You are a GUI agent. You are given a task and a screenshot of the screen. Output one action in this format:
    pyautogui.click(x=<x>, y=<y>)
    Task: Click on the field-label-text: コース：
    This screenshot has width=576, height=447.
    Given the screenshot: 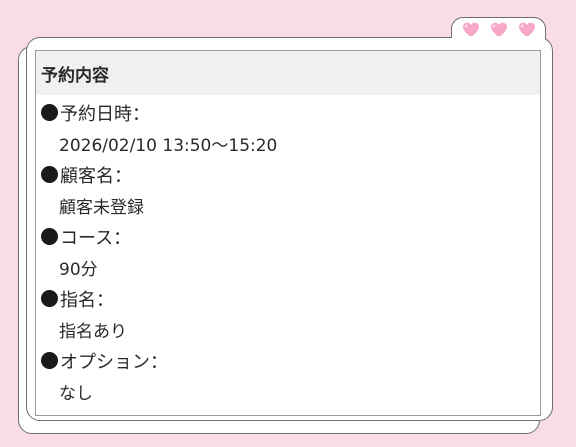 What is the action you would take?
    pyautogui.click(x=96, y=238)
    